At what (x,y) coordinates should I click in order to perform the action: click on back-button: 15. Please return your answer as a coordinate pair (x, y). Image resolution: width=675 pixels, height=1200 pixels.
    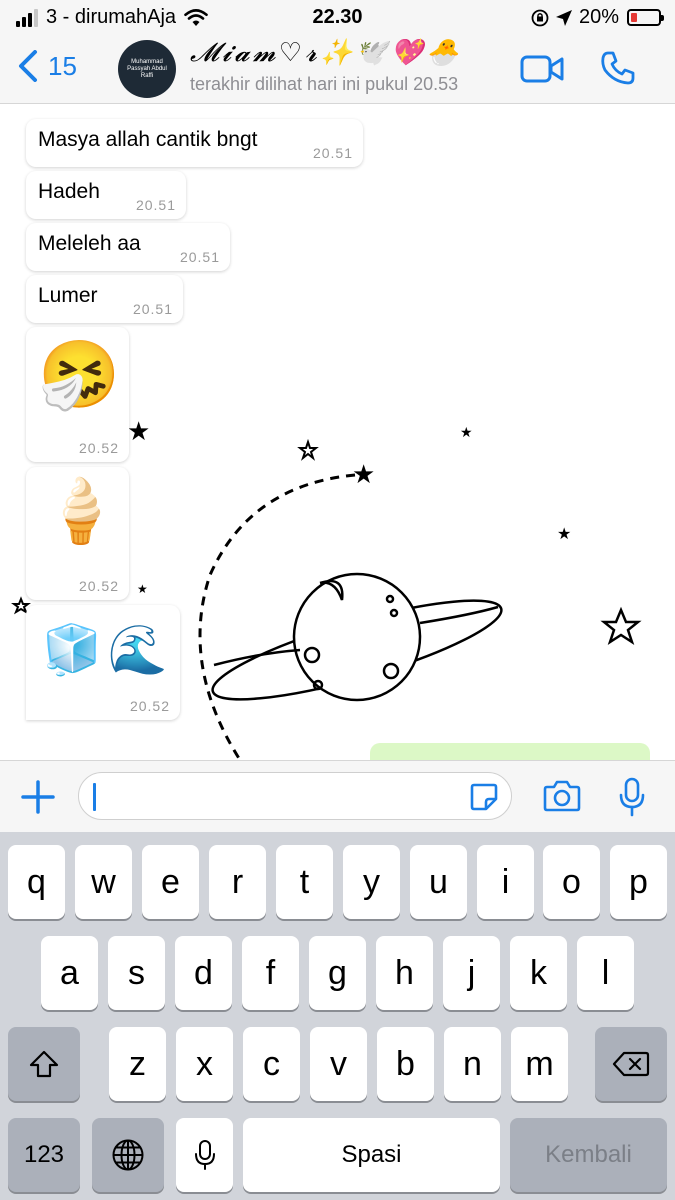
    Looking at the image, I should click on (47, 66).